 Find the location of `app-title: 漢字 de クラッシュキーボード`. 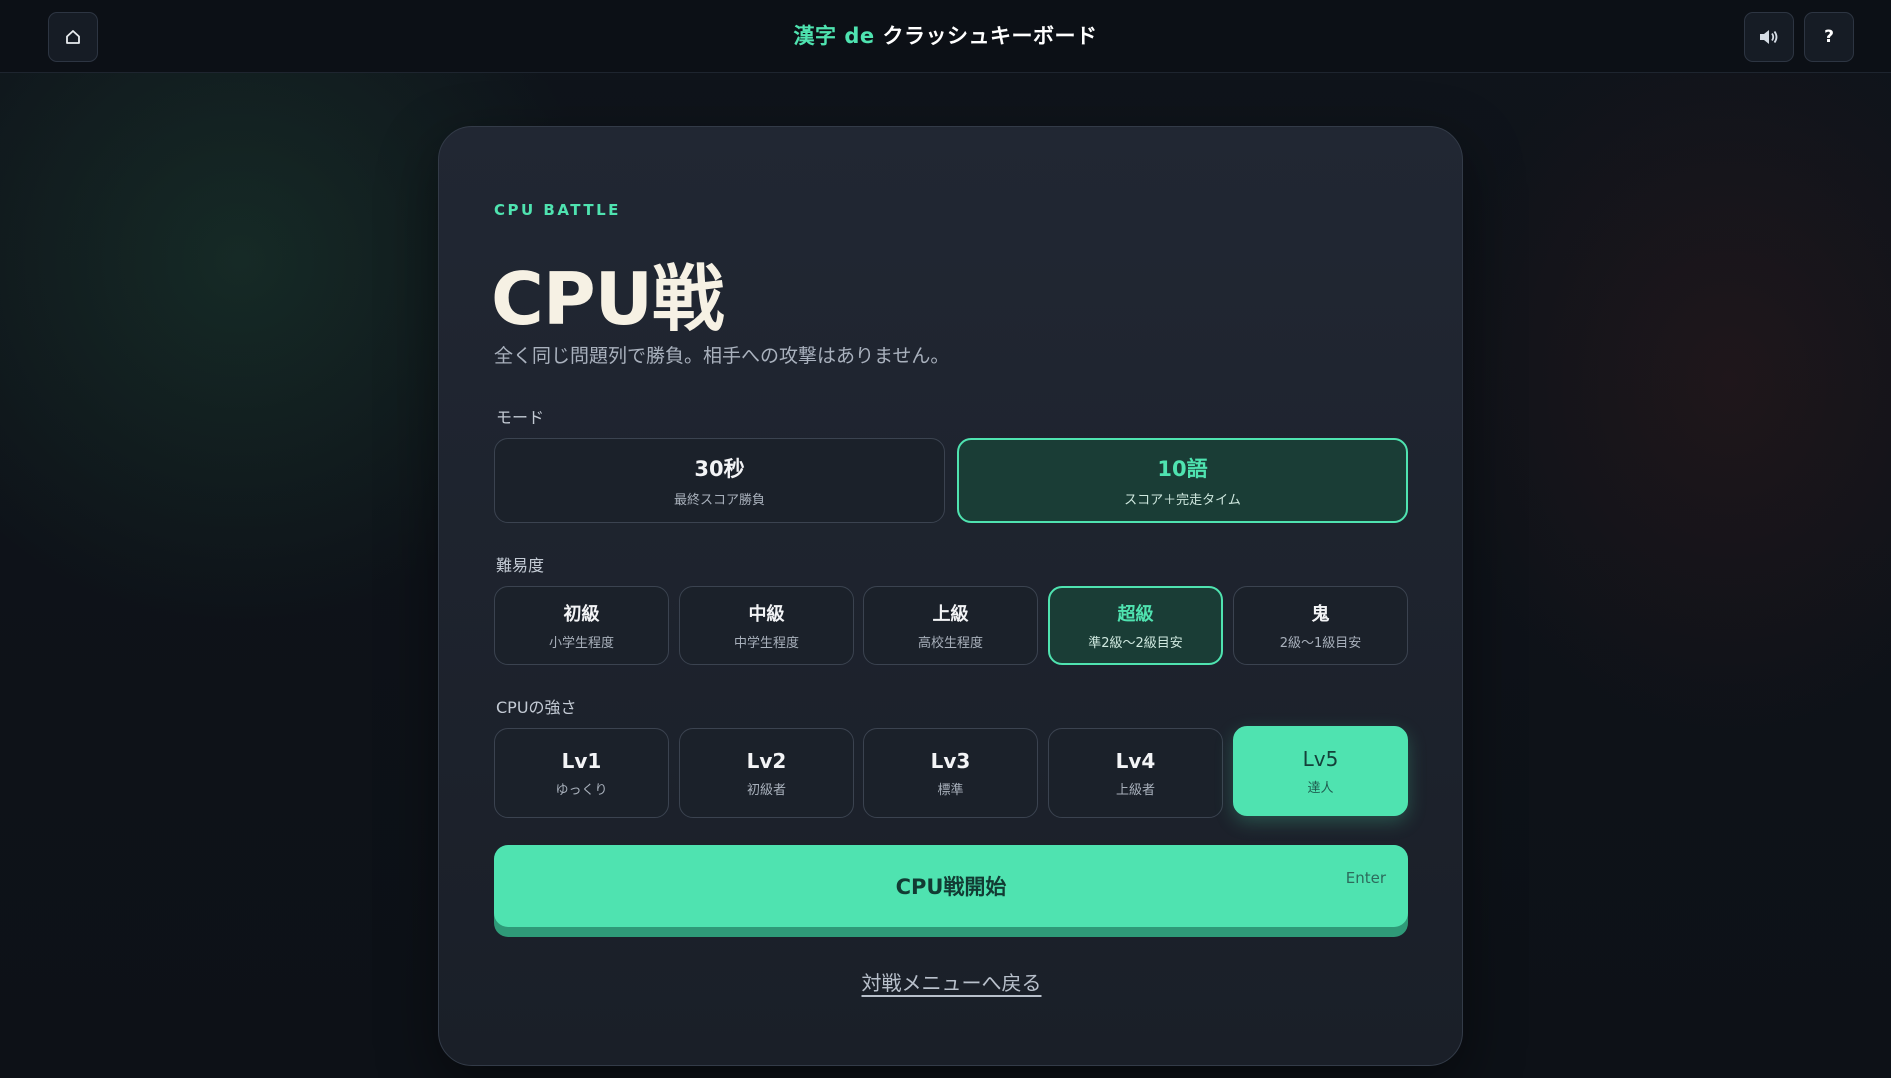

app-title: 漢字 de クラッシュキーボード is located at coordinates (945, 35).